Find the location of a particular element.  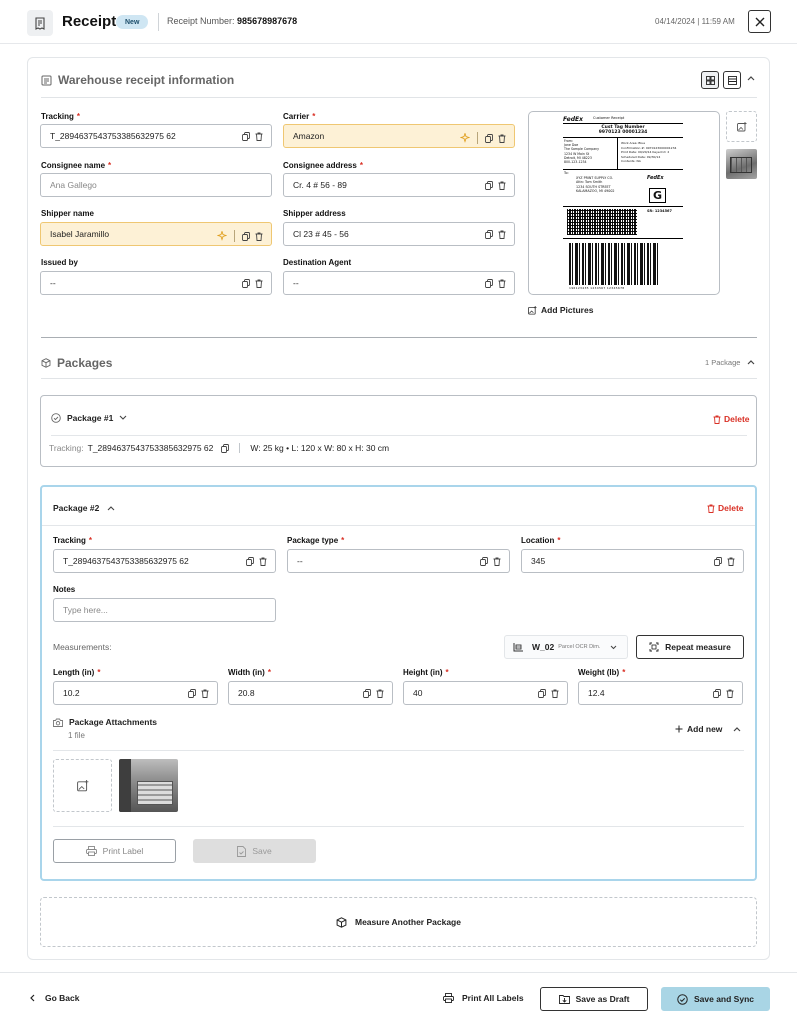

delete-package-1-button: Delete is located at coordinates (731, 419).